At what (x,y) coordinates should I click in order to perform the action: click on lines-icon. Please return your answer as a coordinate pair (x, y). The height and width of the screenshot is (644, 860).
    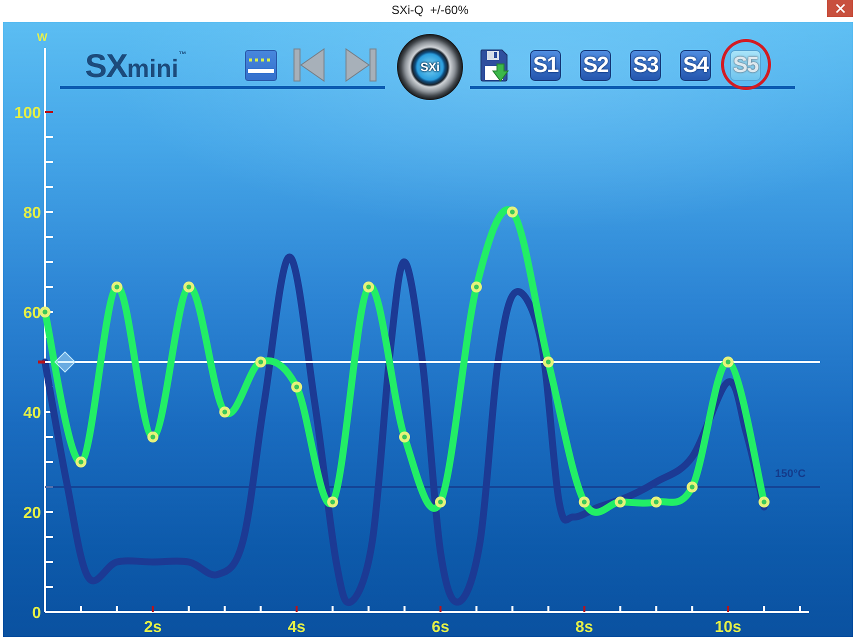
    Looking at the image, I should click on (261, 65).